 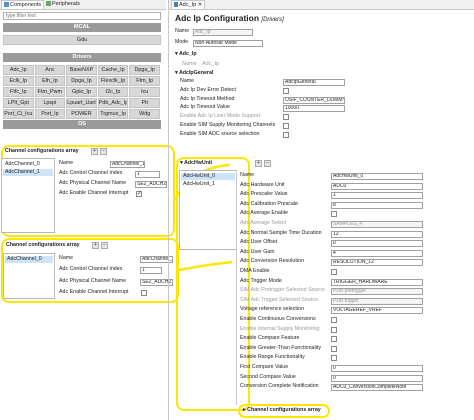 I want to click on hwunit-header-text: AdcHwUnit, so click(x=198, y=163).